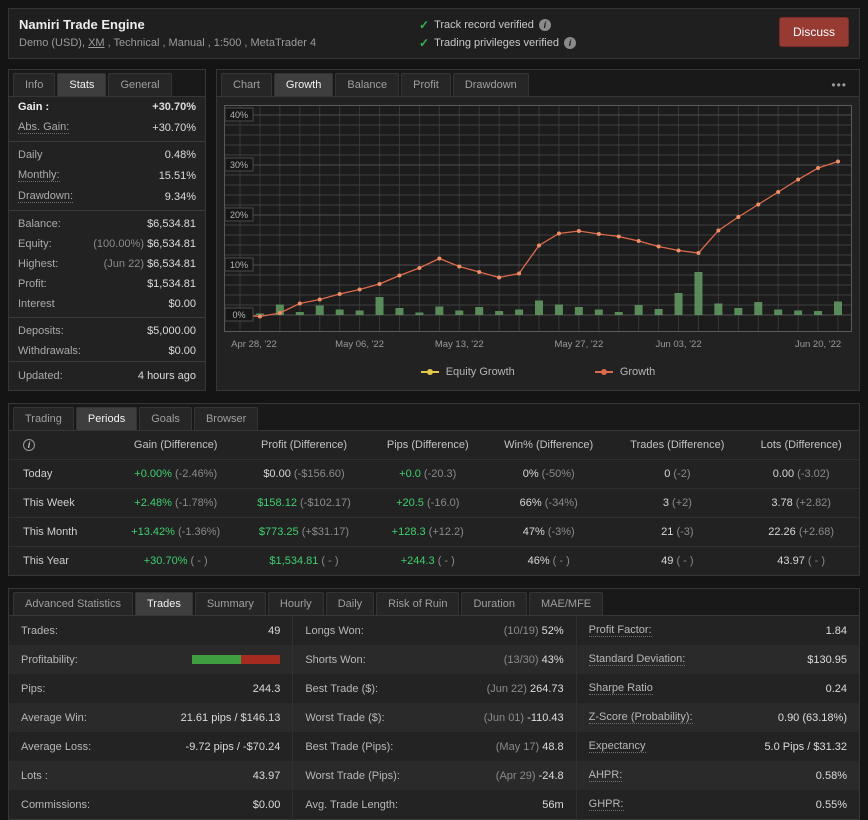 This screenshot has height=820, width=868. I want to click on stat-value: (Apr 29) -24.8, so click(529, 775).